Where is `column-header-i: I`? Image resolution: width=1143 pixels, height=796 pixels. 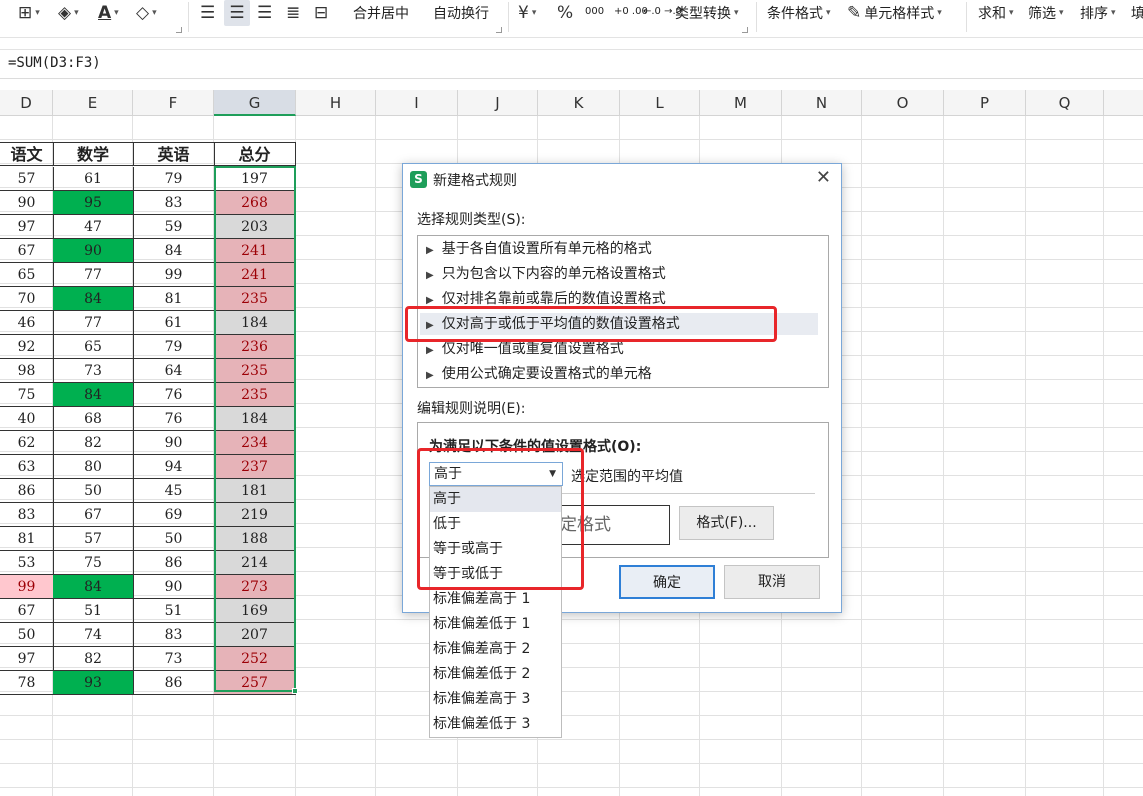 column-header-i: I is located at coordinates (417, 103).